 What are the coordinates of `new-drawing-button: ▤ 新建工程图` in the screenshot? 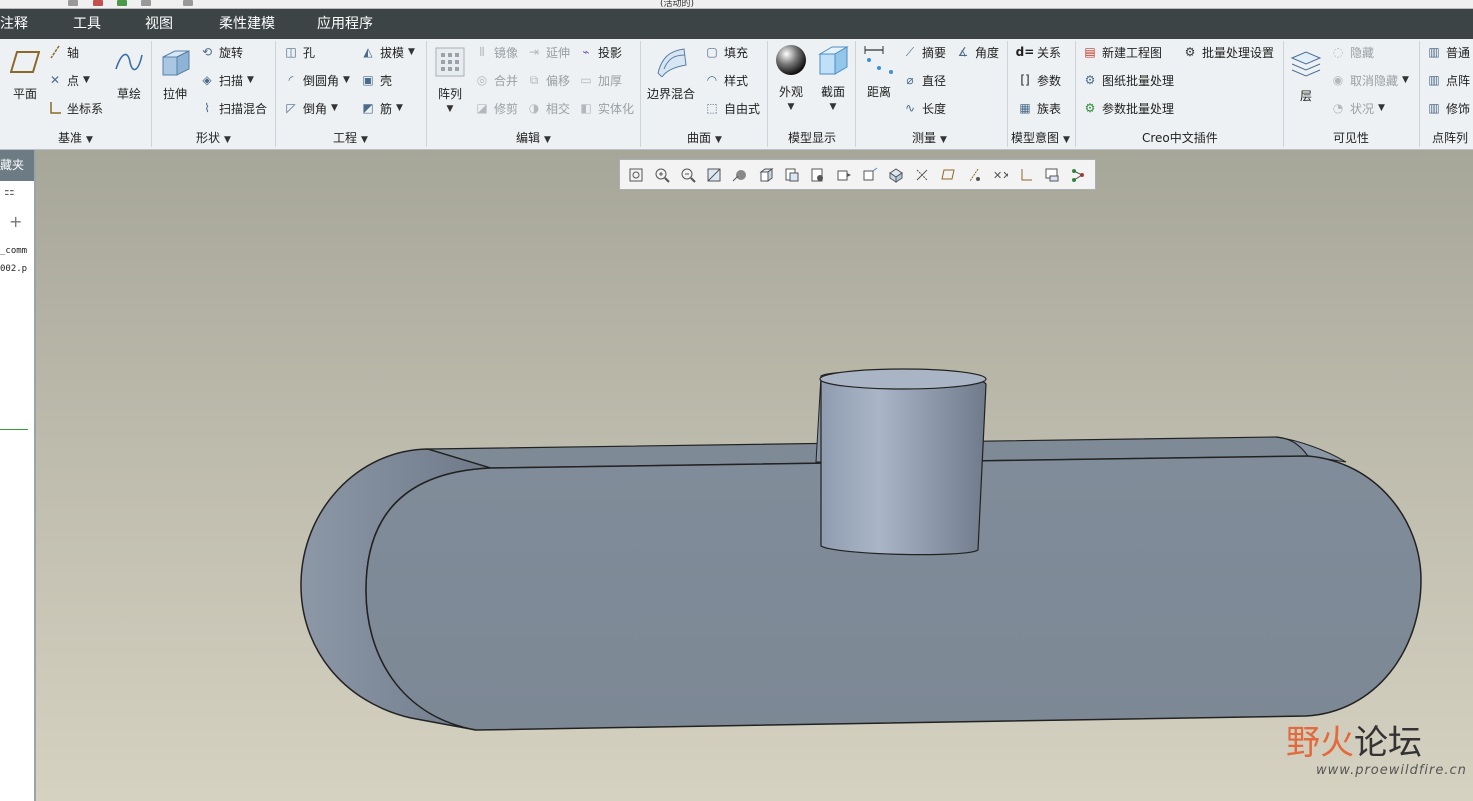 It's located at (1122, 52).